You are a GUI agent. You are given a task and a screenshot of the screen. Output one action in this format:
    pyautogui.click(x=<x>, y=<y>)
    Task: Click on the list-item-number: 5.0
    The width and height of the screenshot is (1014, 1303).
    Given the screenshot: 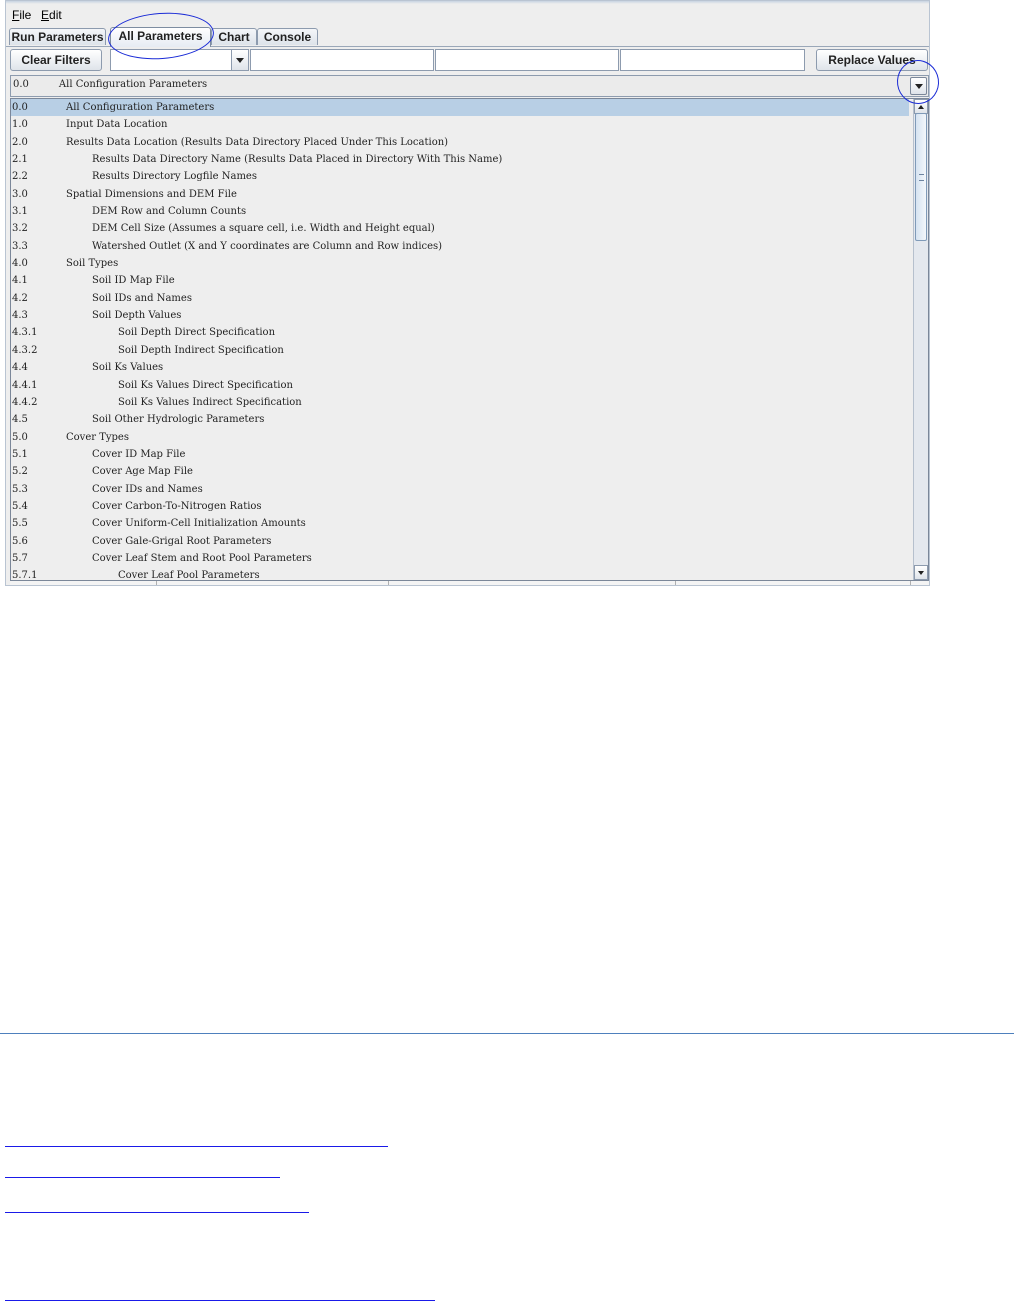 What is the action you would take?
    pyautogui.click(x=20, y=437)
    